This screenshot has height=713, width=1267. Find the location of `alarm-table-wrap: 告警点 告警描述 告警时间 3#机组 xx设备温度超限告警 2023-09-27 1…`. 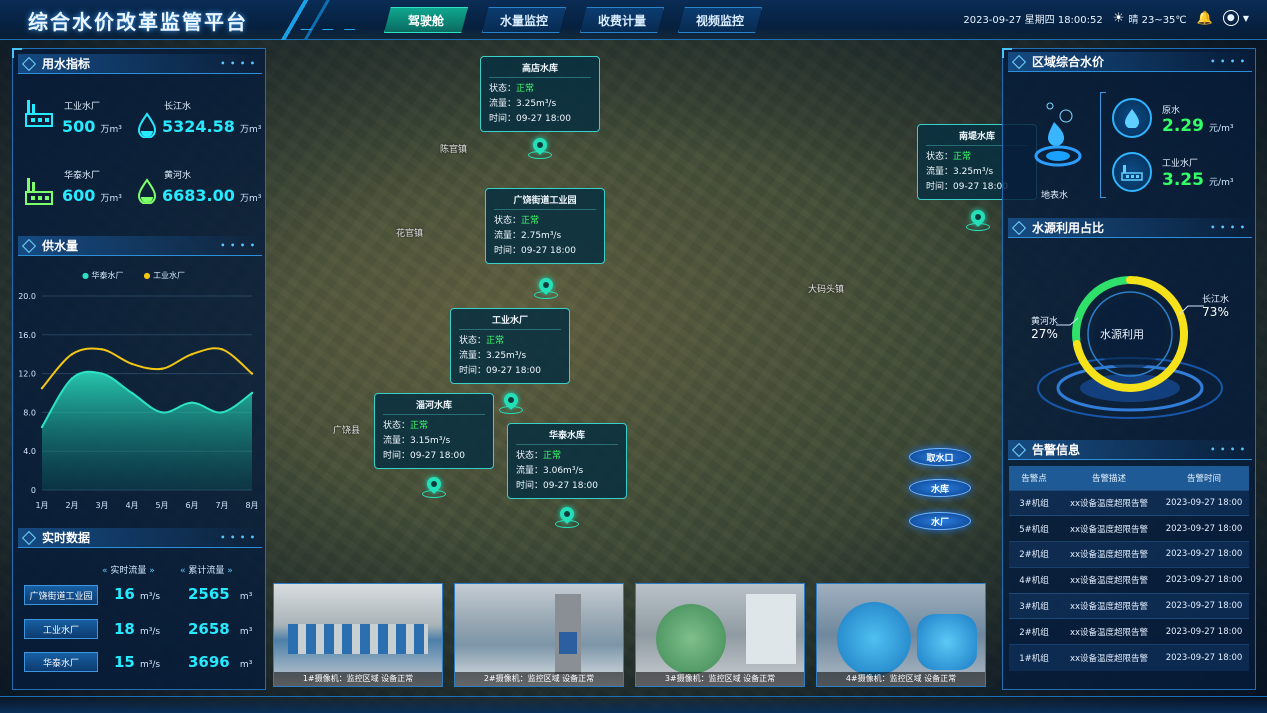

alarm-table-wrap: 告警点 告警描述 告警时间 3#机组 xx设备温度超限告警 2023-09-27 1… is located at coordinates (1129, 568).